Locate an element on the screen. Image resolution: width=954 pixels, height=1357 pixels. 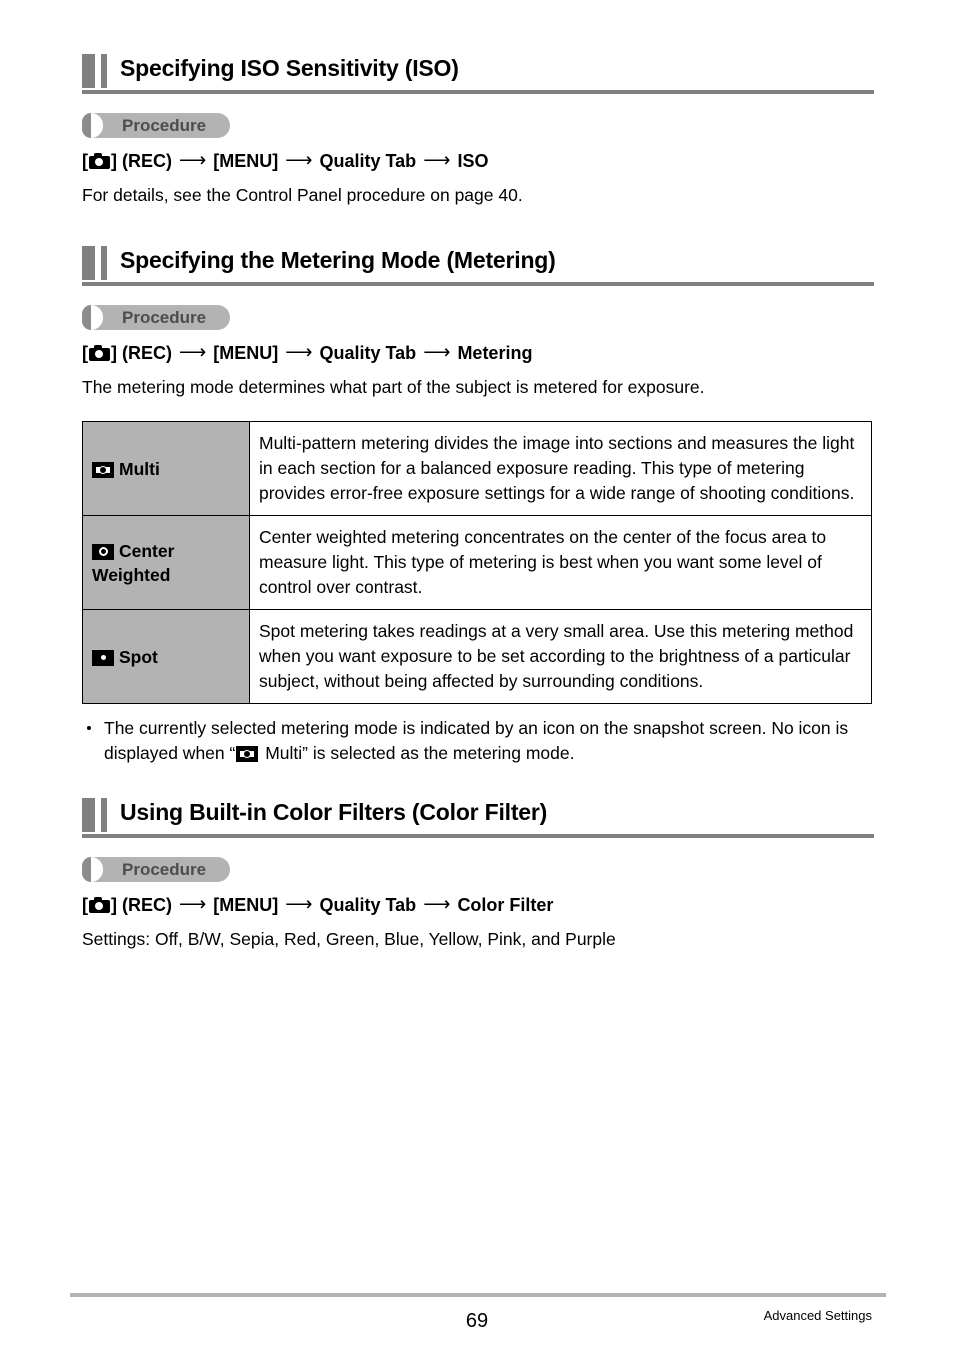
section-heading-metering: Specifying the Metering Mode (Metering) is located at coordinates (478, 265).